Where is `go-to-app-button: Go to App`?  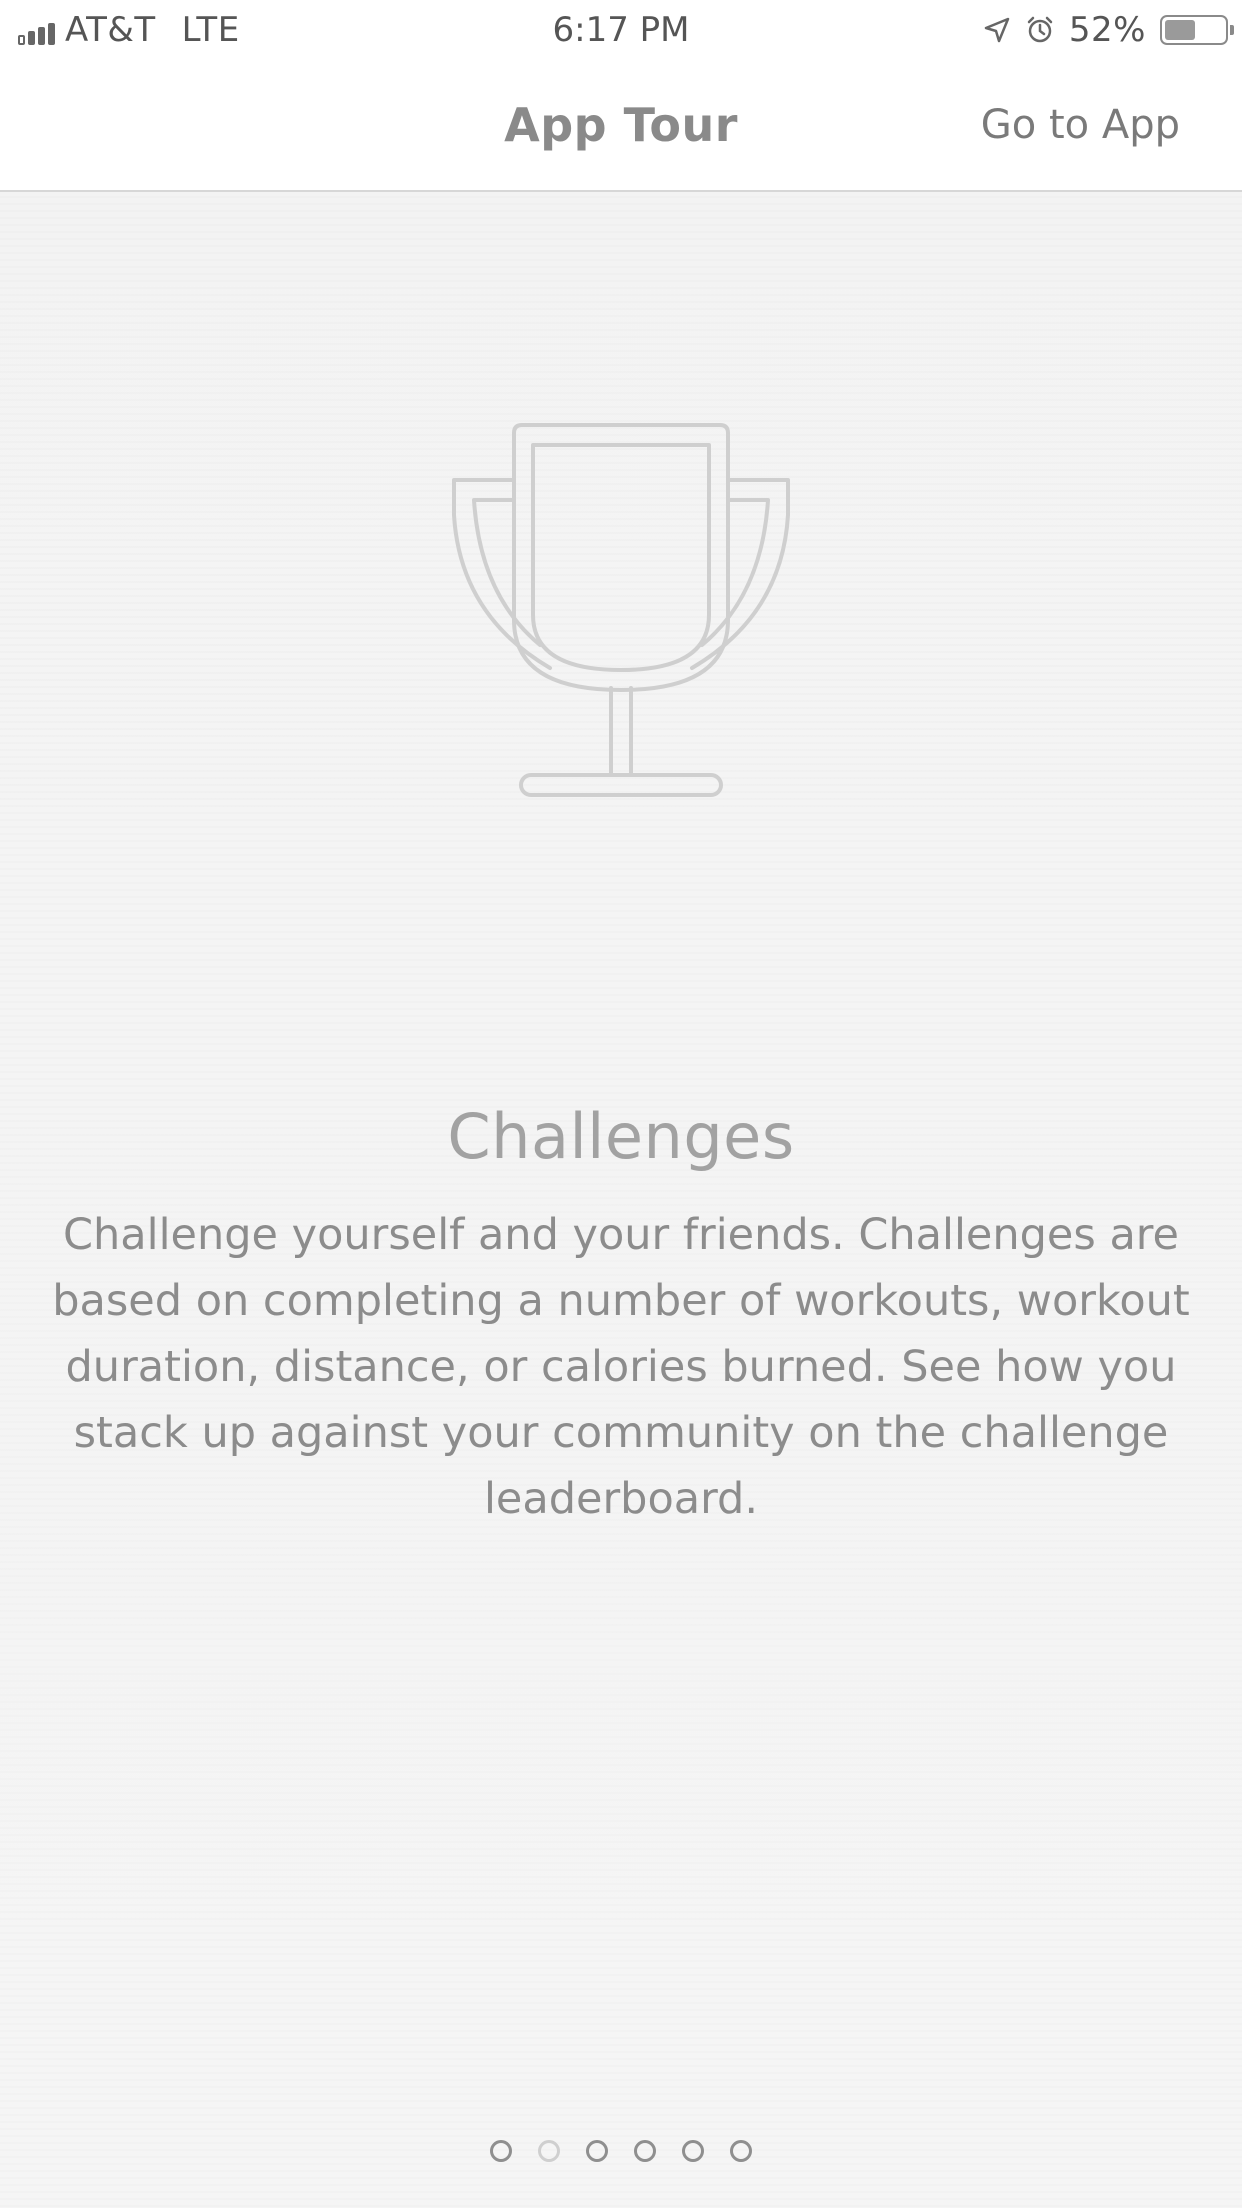 go-to-app-button: Go to App is located at coordinates (1080, 125).